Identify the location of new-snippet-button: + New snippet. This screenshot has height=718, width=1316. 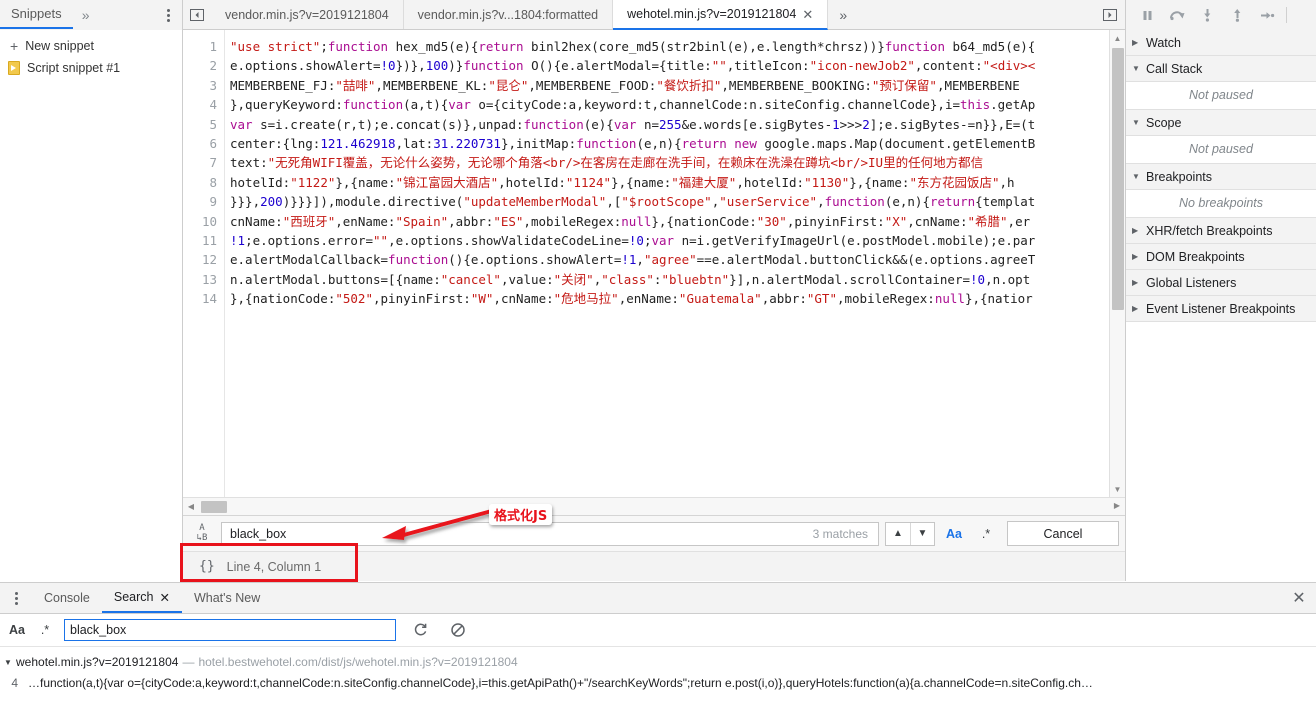
(91, 46).